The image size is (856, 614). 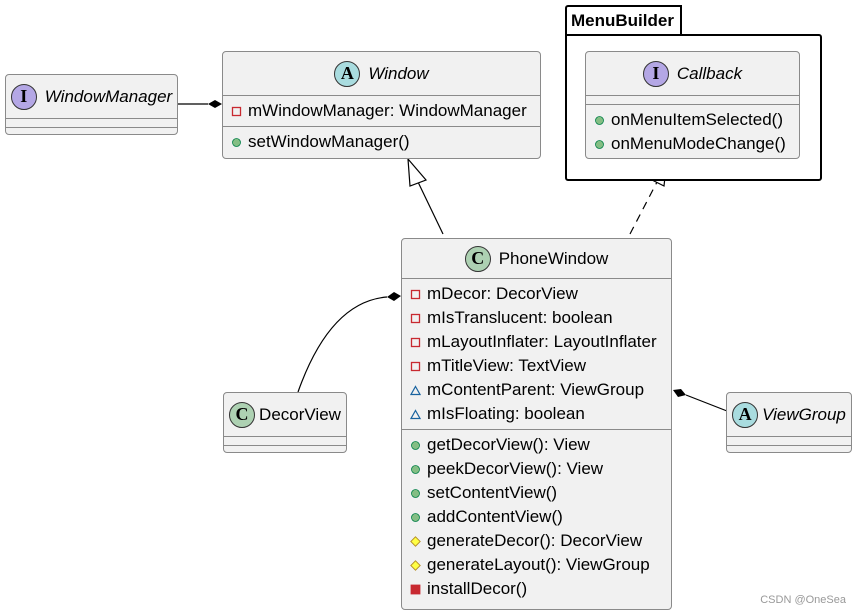 I want to click on class-decorview: C DecorView, so click(x=285, y=422).